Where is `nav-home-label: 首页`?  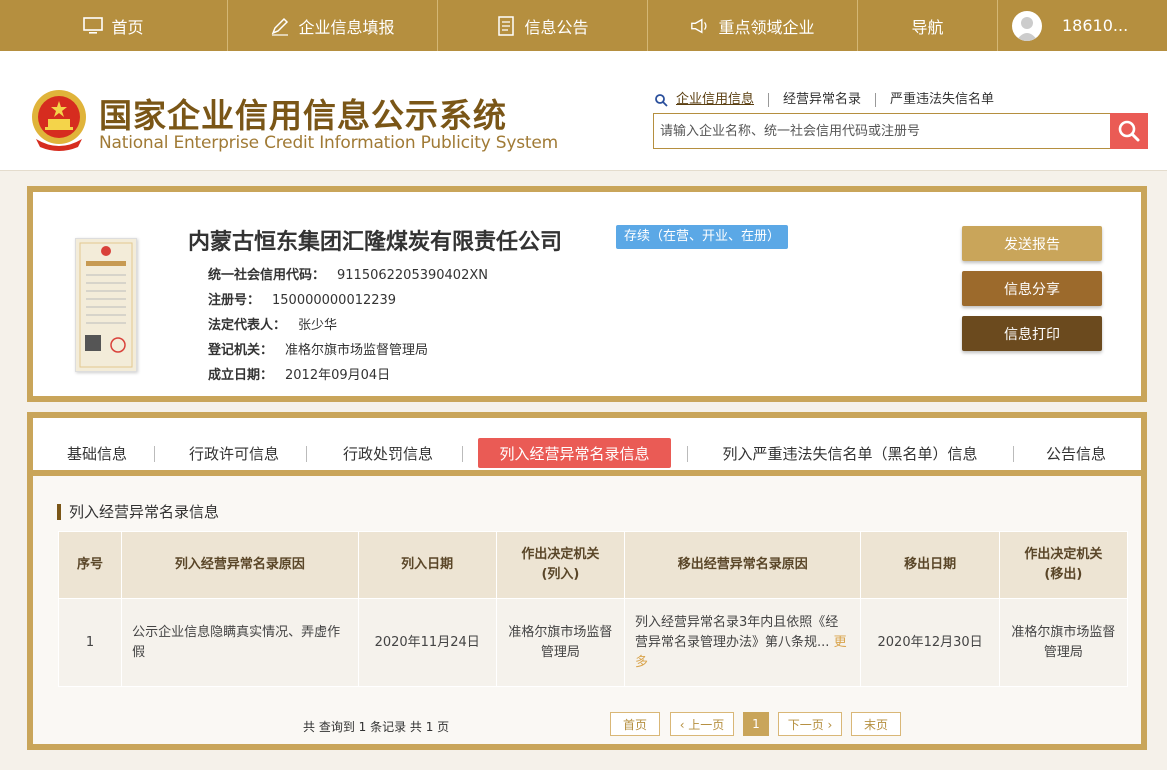
nav-home-label: 首页 is located at coordinates (127, 27).